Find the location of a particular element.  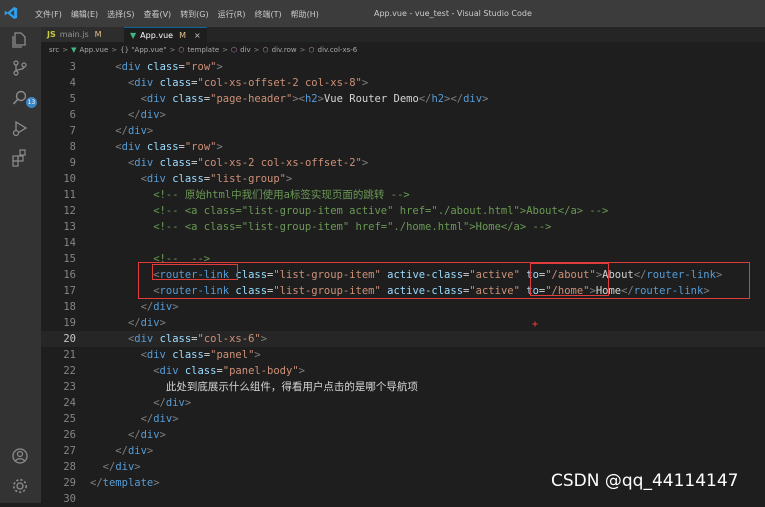

menu-file: 文件(F) is located at coordinates (48, 14).